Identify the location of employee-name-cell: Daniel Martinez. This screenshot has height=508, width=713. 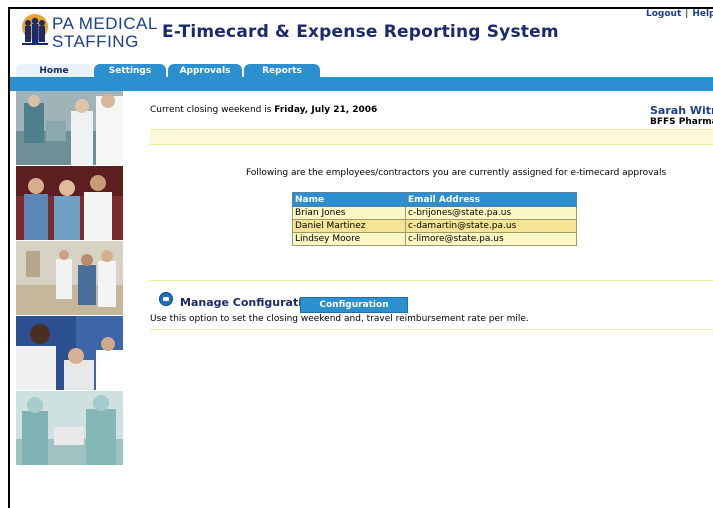
(349, 226).